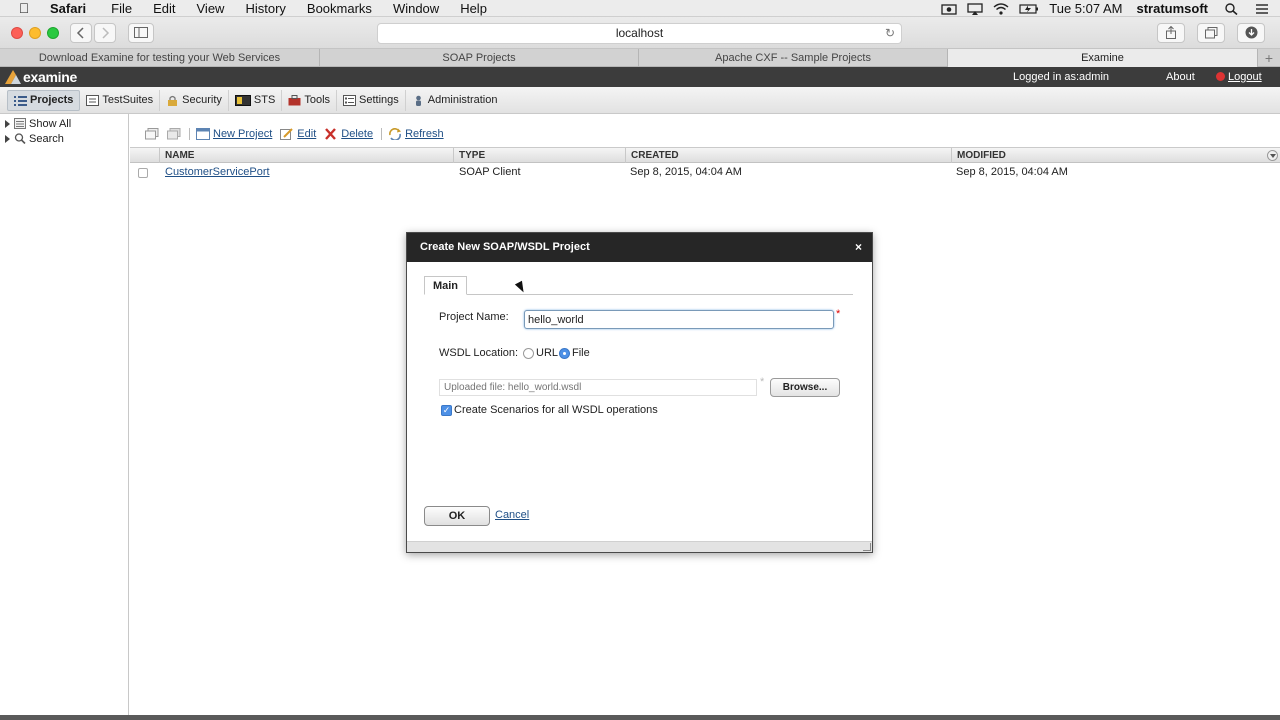 The image size is (1280, 720). Describe the element at coordinates (418, 100) in the screenshot. I see `admin-user-icon` at that location.